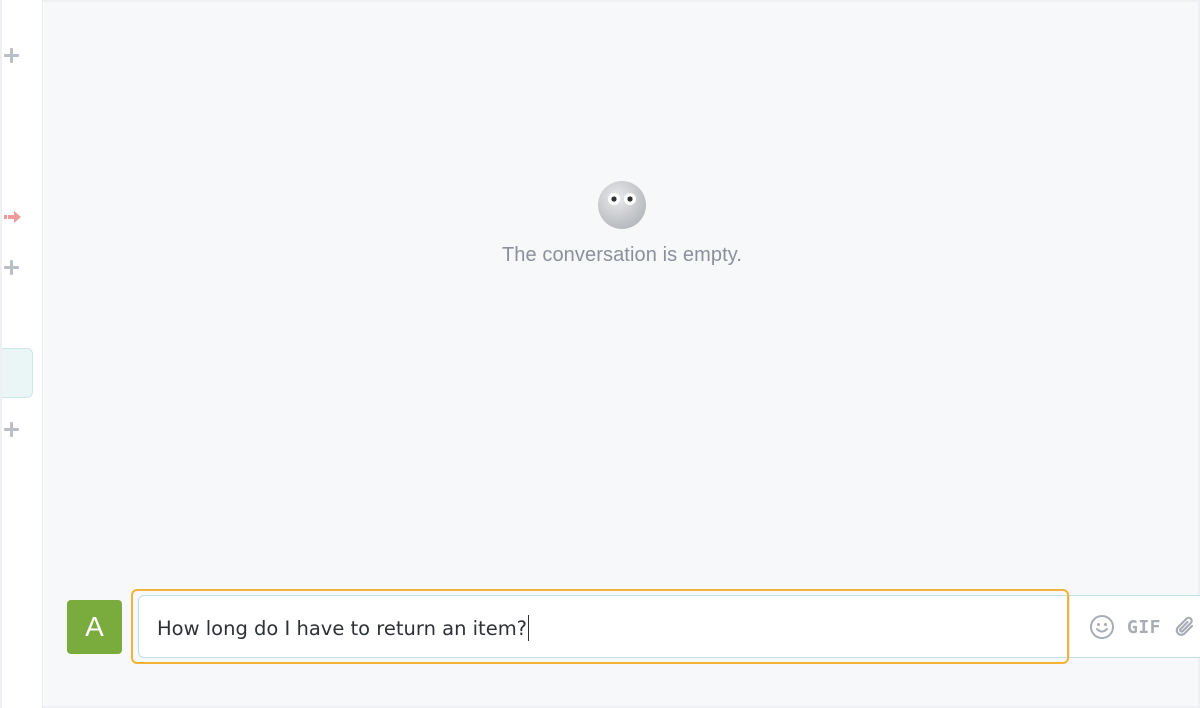 Image resolution: width=1200 pixels, height=708 pixels. I want to click on message-input-value: How long do I have to return an item?, so click(342, 628).